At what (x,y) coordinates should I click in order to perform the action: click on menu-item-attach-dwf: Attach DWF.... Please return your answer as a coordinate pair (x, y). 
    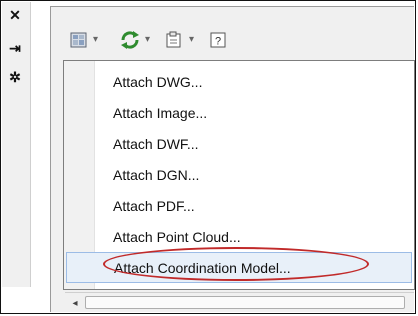
    Looking at the image, I should click on (239, 143).